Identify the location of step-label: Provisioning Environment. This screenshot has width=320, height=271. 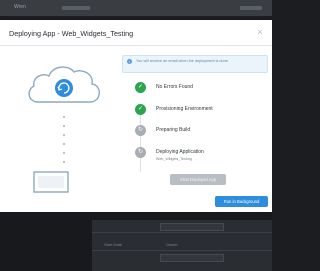
(184, 109).